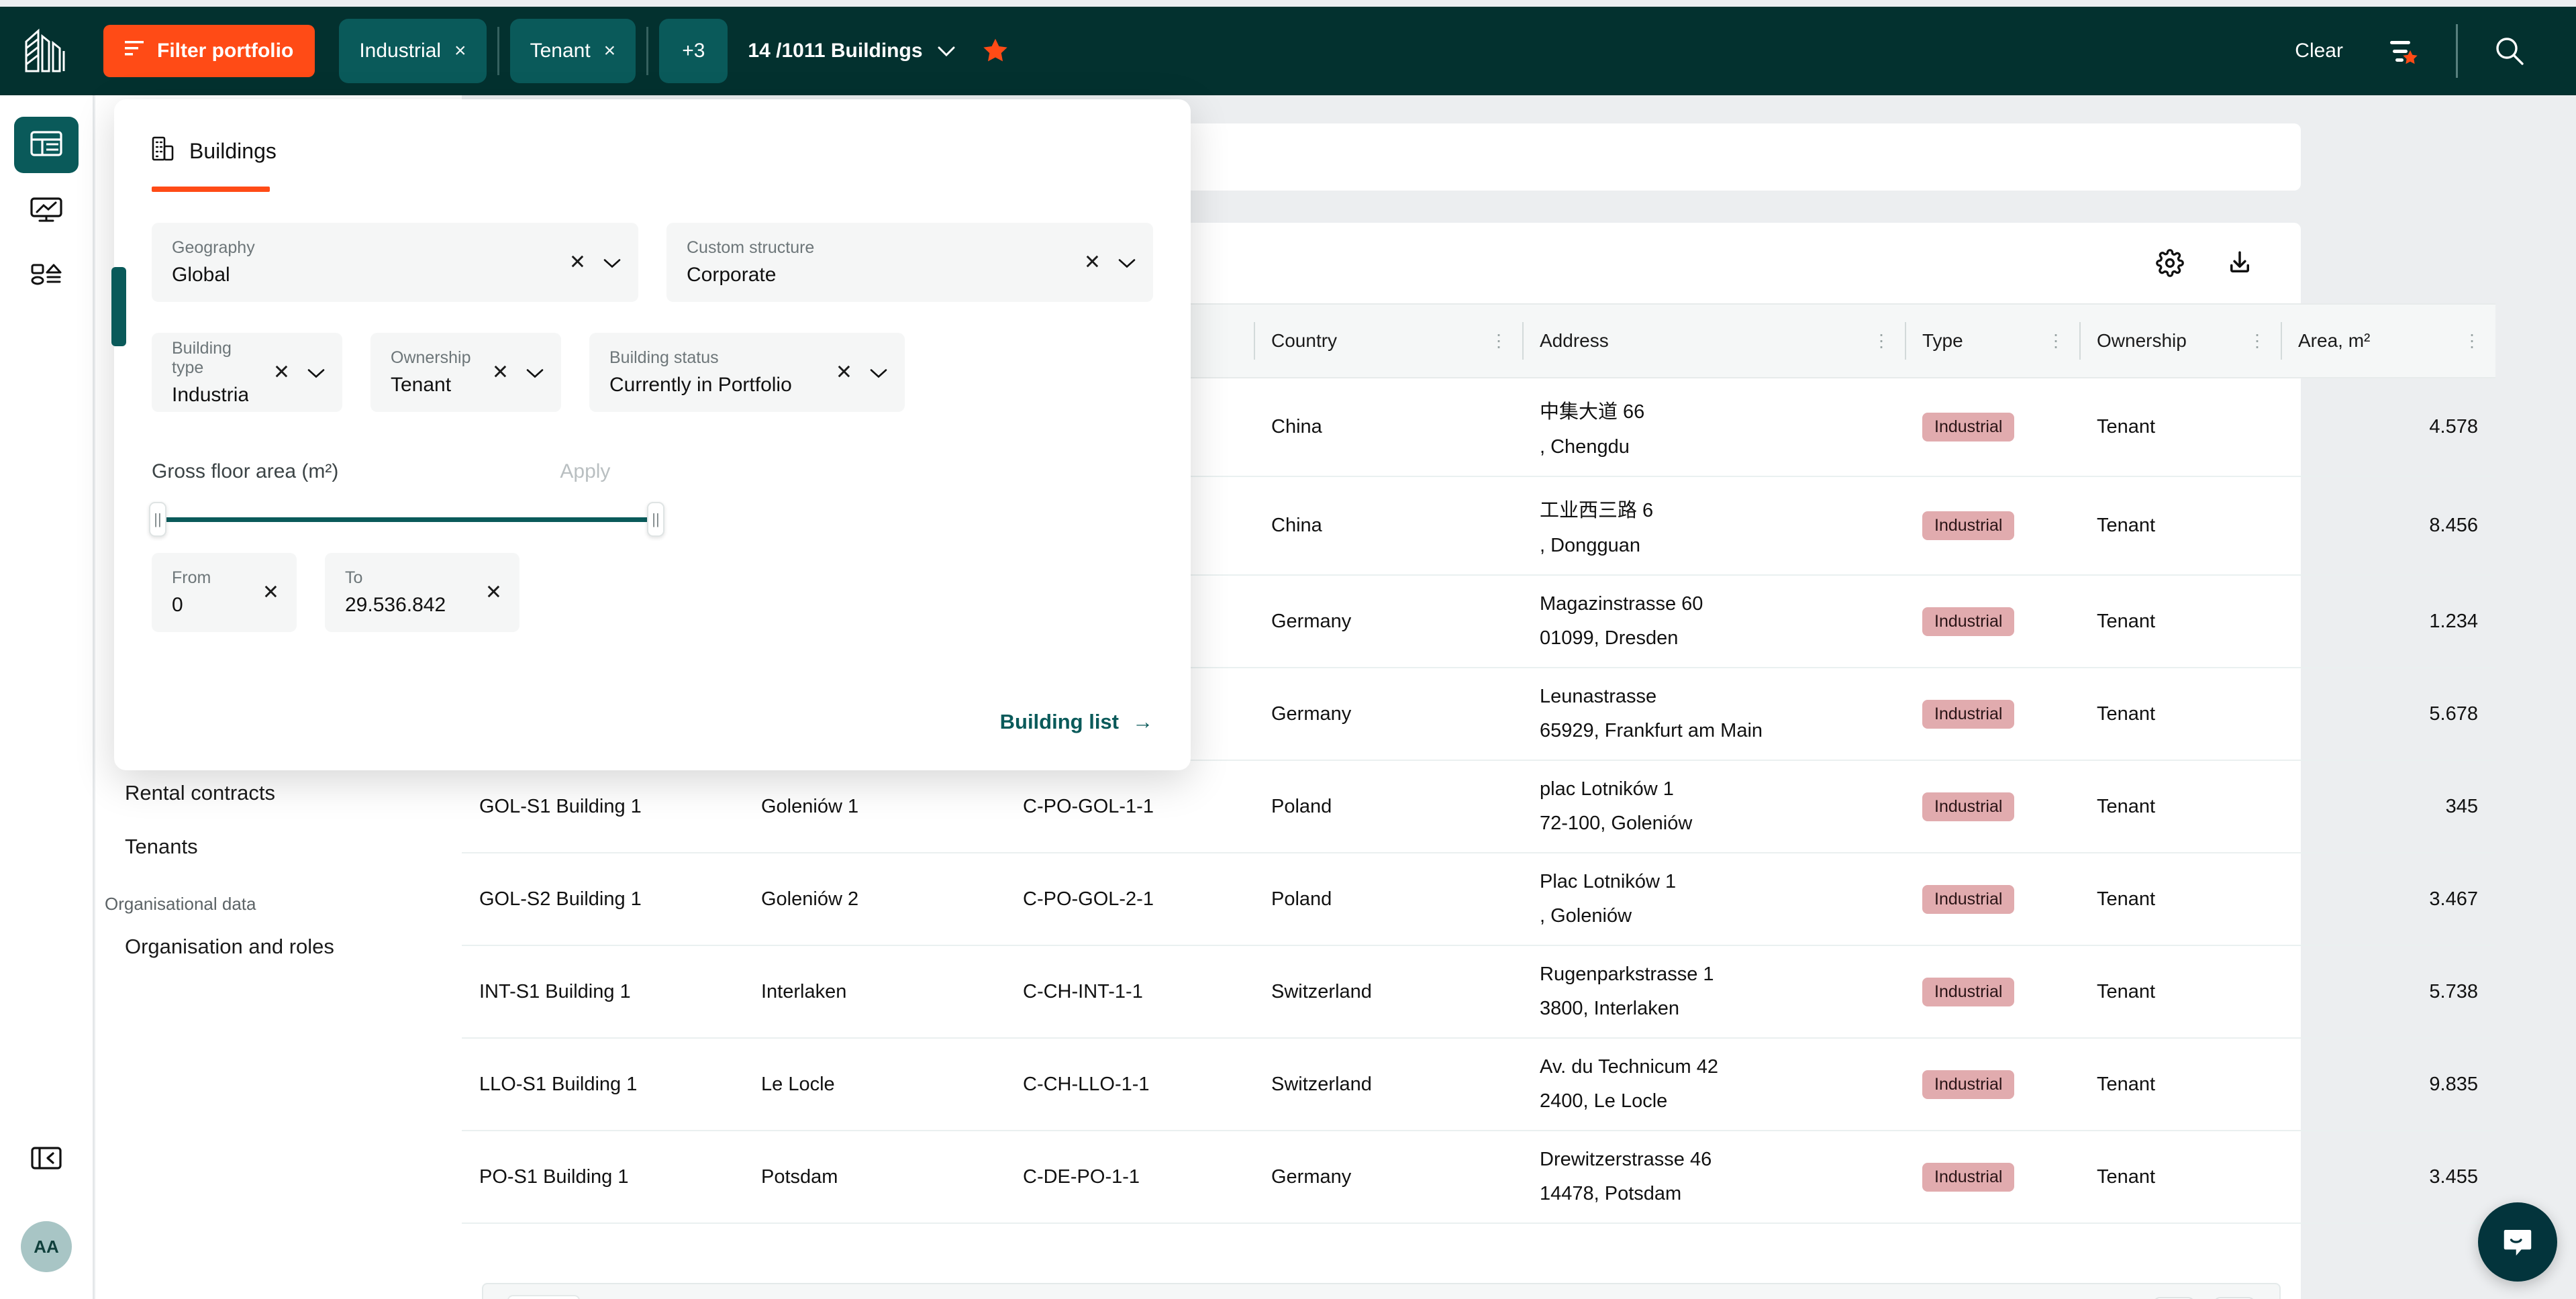  What do you see at coordinates (46, 1158) in the screenshot?
I see `collapse-panel-icon` at bounding box center [46, 1158].